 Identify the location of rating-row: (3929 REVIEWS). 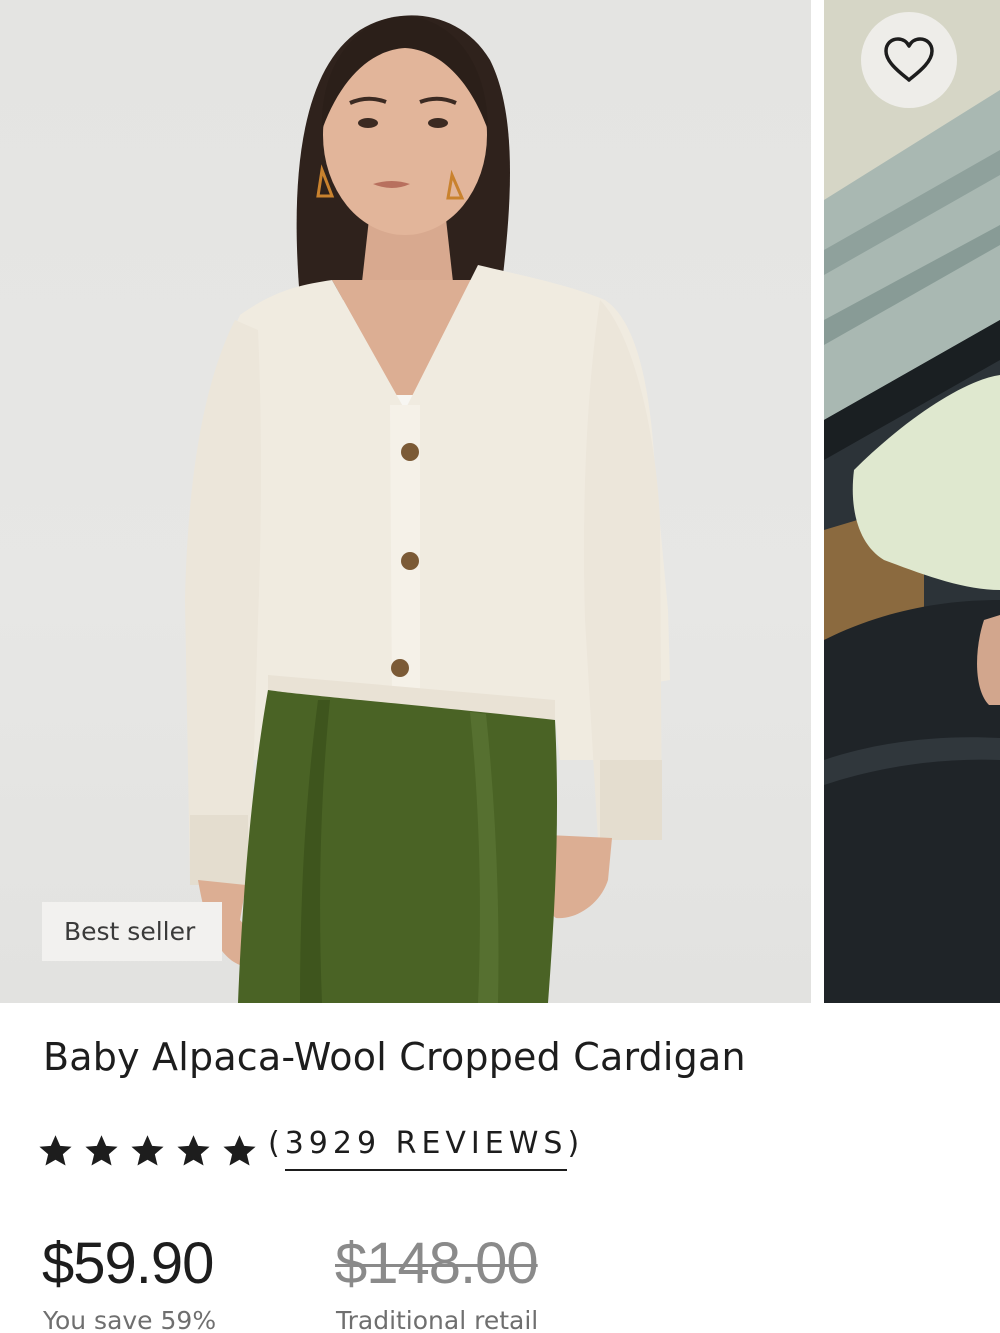
(310, 1152).